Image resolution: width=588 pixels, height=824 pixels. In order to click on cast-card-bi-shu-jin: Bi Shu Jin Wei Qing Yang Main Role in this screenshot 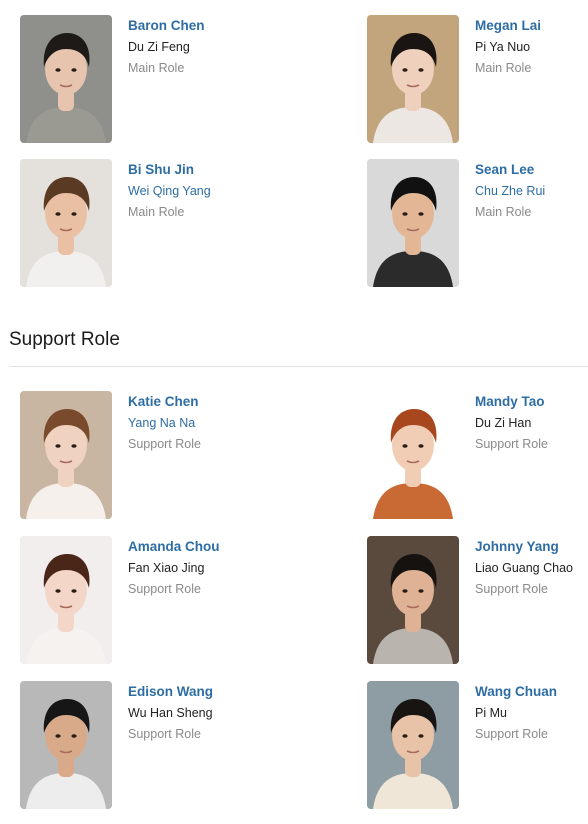, I will do `click(173, 223)`.